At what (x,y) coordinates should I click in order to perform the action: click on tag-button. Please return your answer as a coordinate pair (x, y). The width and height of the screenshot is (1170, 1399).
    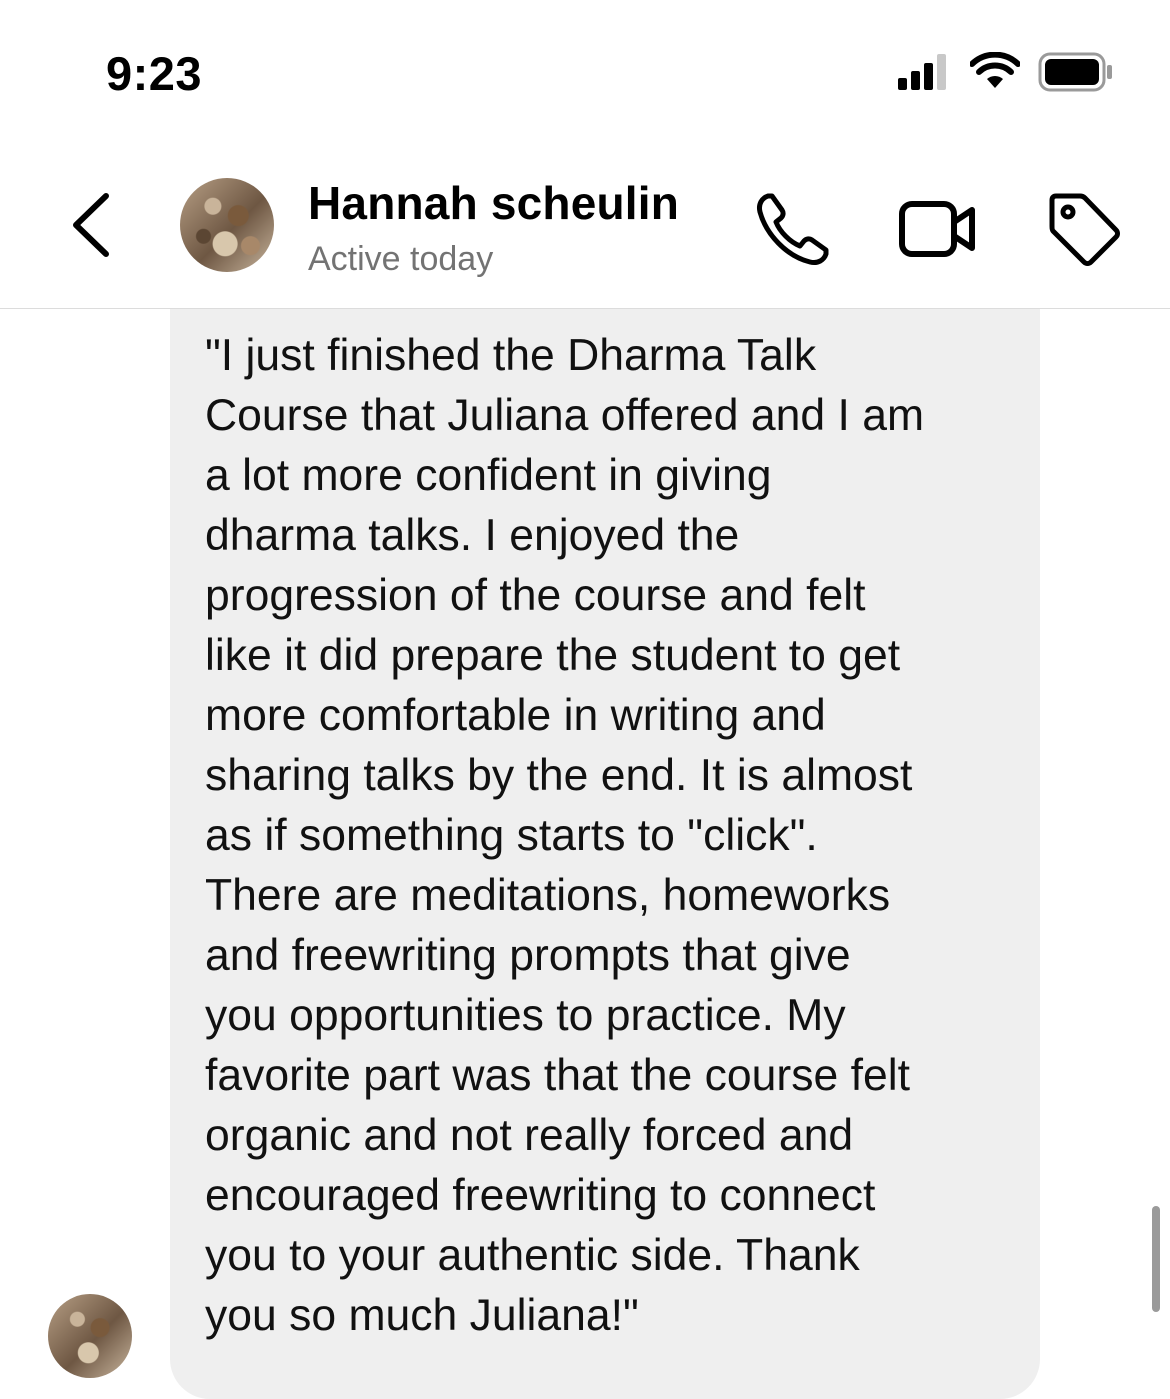
    Looking at the image, I should click on (1084, 230).